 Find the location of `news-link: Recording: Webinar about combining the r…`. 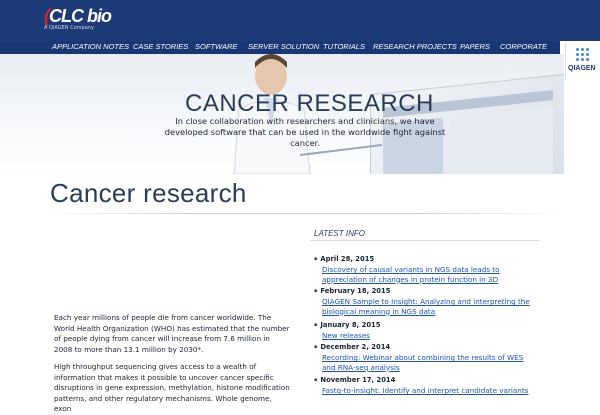

news-link: Recording: Webinar about combining the r… is located at coordinates (429, 362).